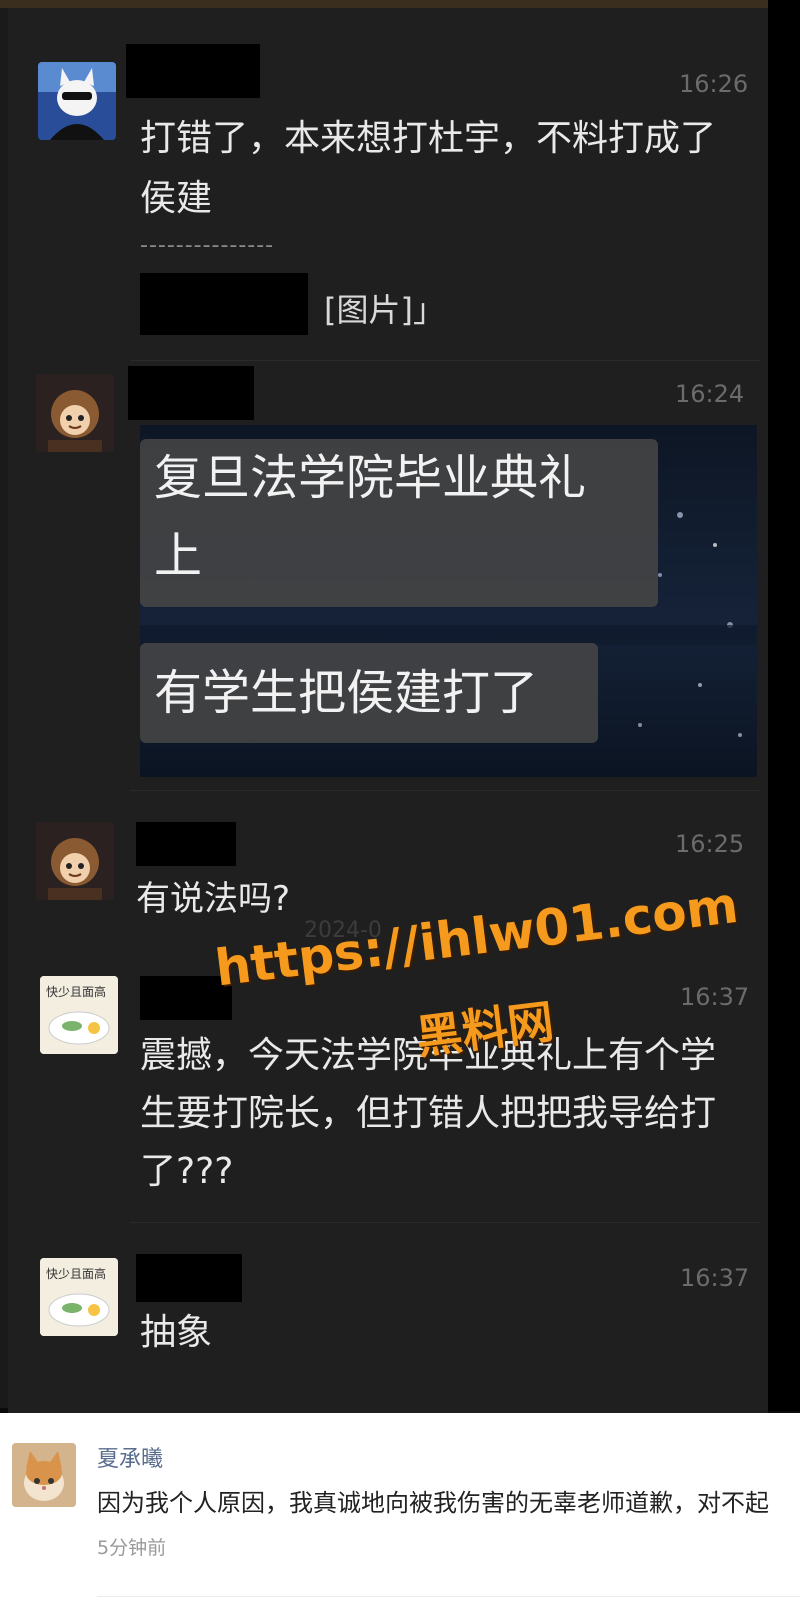  I want to click on message-text: 有说法吗?, so click(213, 899).